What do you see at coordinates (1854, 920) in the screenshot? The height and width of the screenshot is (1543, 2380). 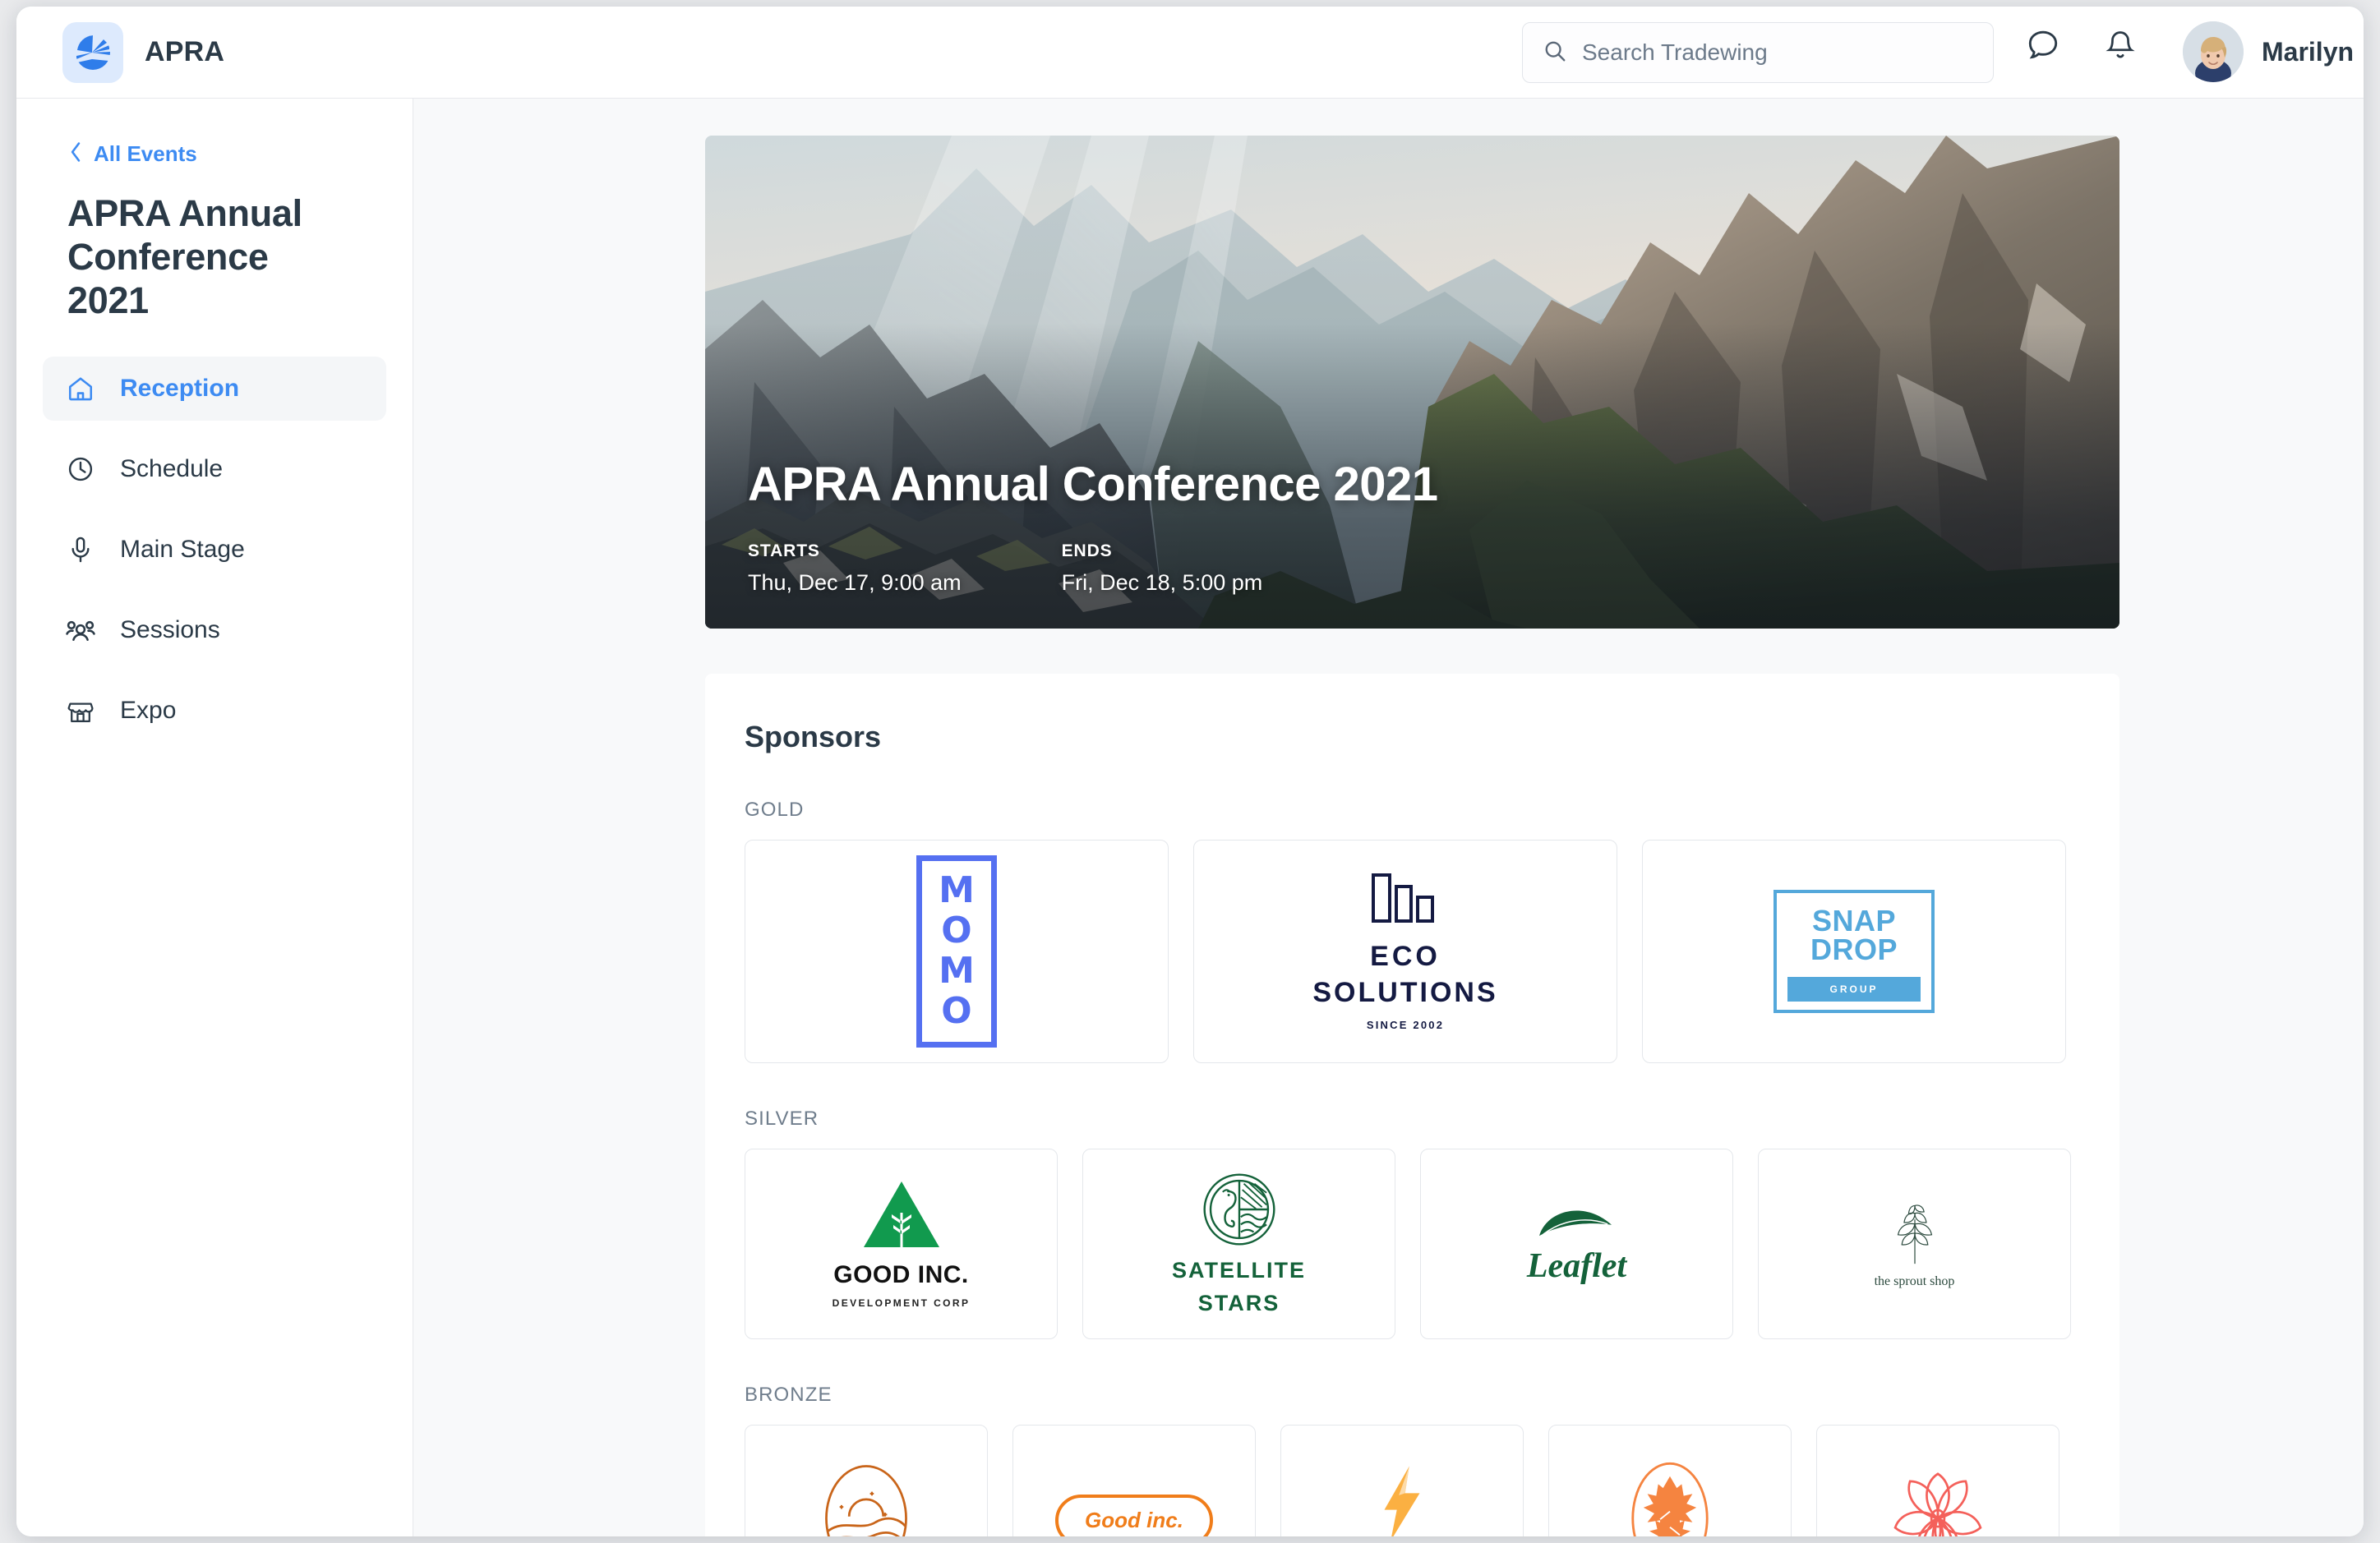 I see `snap-line1: SNAP` at bounding box center [1854, 920].